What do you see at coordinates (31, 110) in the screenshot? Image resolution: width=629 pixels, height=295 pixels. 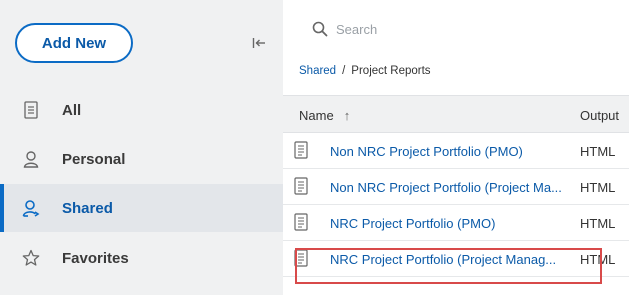 I see `document-icon` at bounding box center [31, 110].